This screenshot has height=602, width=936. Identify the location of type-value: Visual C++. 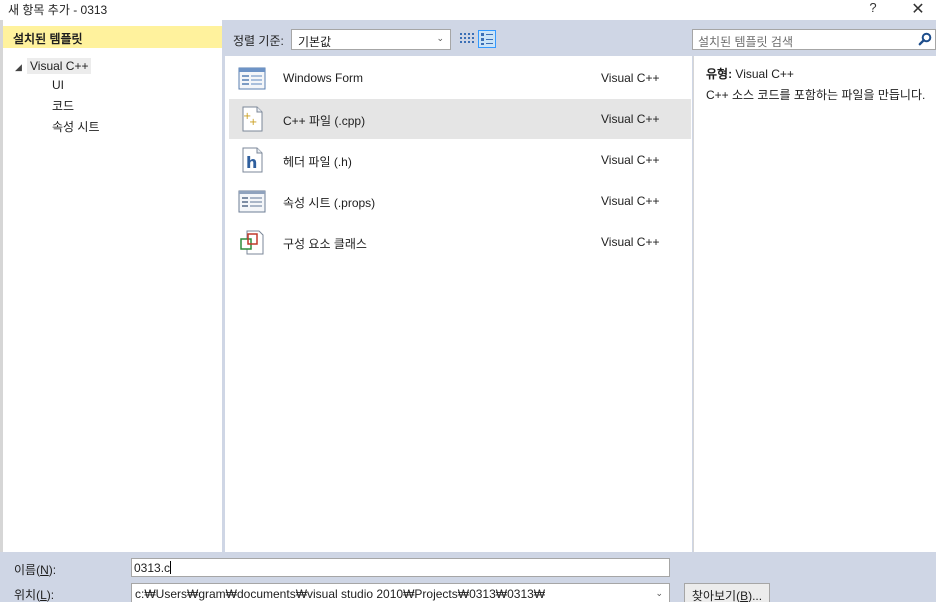
(764, 74).